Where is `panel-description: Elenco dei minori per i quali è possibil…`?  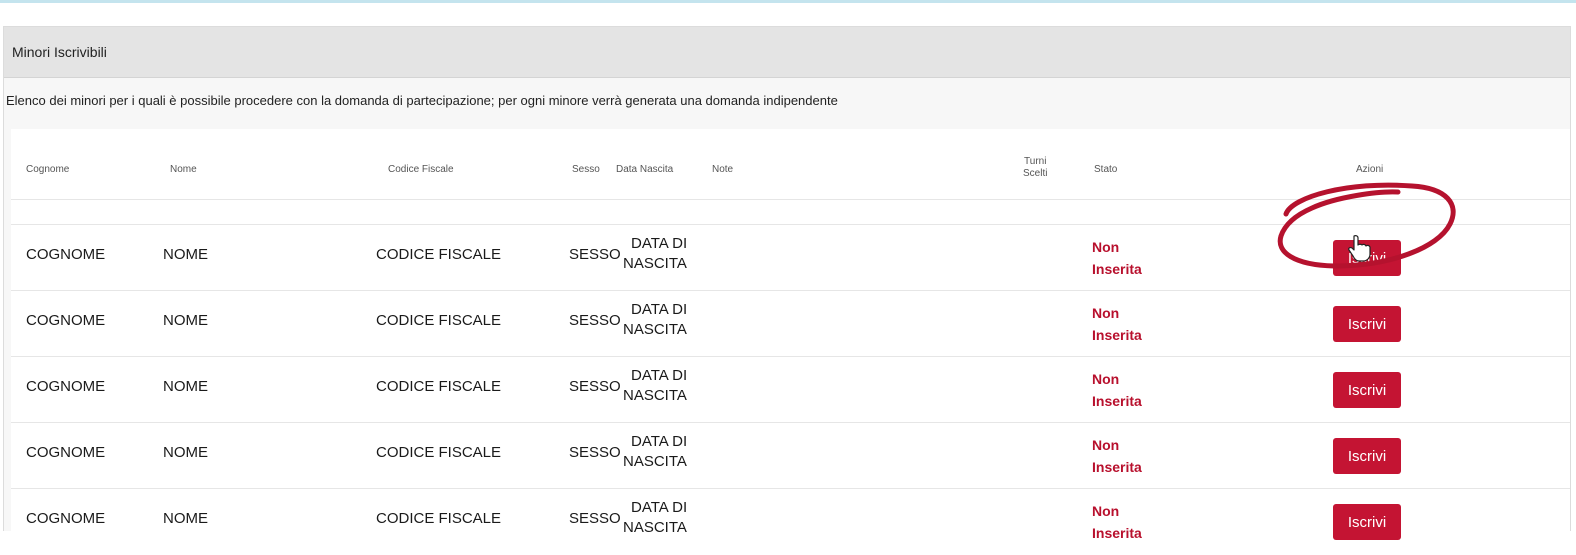
panel-description: Elenco dei minori per i quali è possibil… is located at coordinates (422, 100).